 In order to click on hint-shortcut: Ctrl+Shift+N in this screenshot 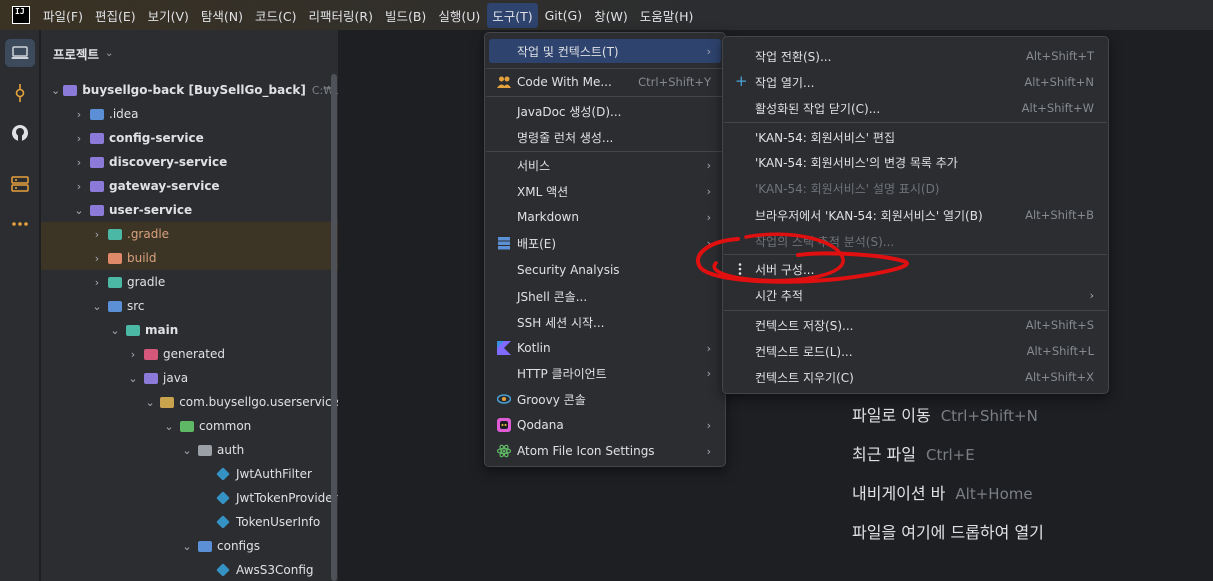, I will do `click(989, 416)`.